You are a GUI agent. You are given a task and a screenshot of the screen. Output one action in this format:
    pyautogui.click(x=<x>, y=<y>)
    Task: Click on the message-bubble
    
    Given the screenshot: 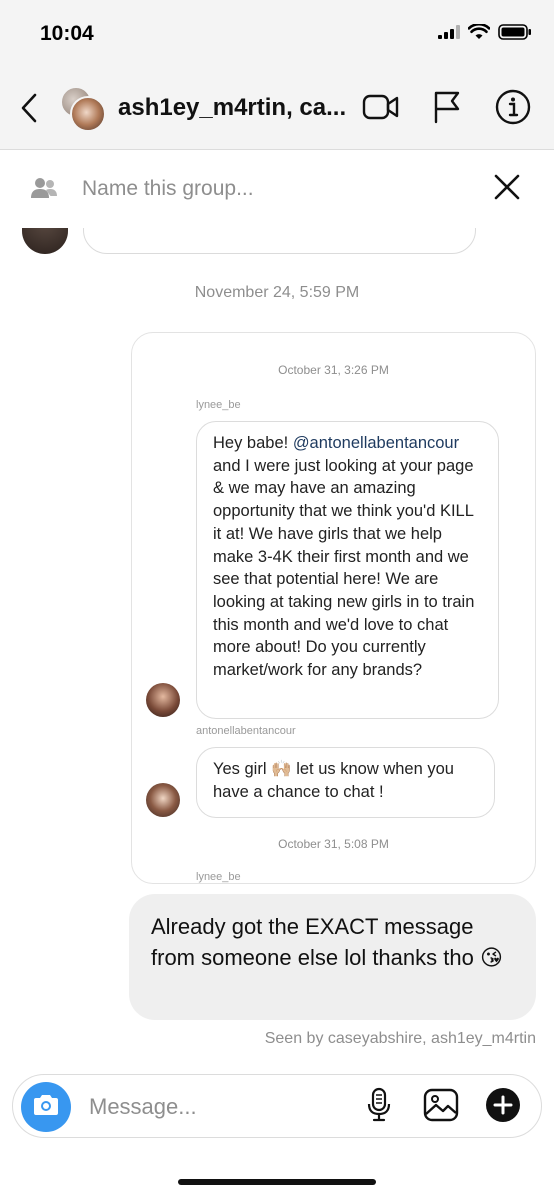 What is the action you would take?
    pyautogui.click(x=279, y=241)
    